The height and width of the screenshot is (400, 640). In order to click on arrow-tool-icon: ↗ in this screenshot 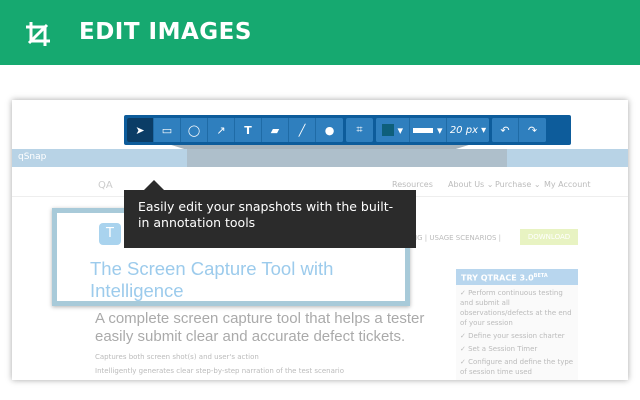, I will do `click(221, 130)`.